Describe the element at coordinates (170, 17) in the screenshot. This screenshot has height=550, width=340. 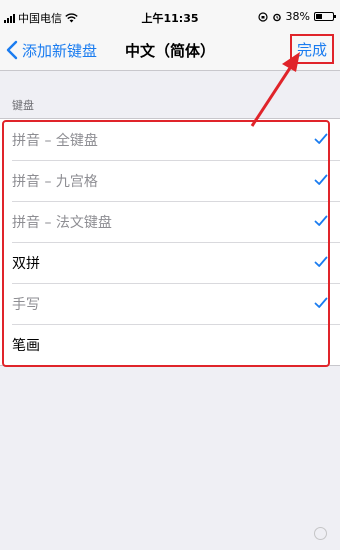
I see `status-bar: 中国电信 上午11:35 38%` at that location.